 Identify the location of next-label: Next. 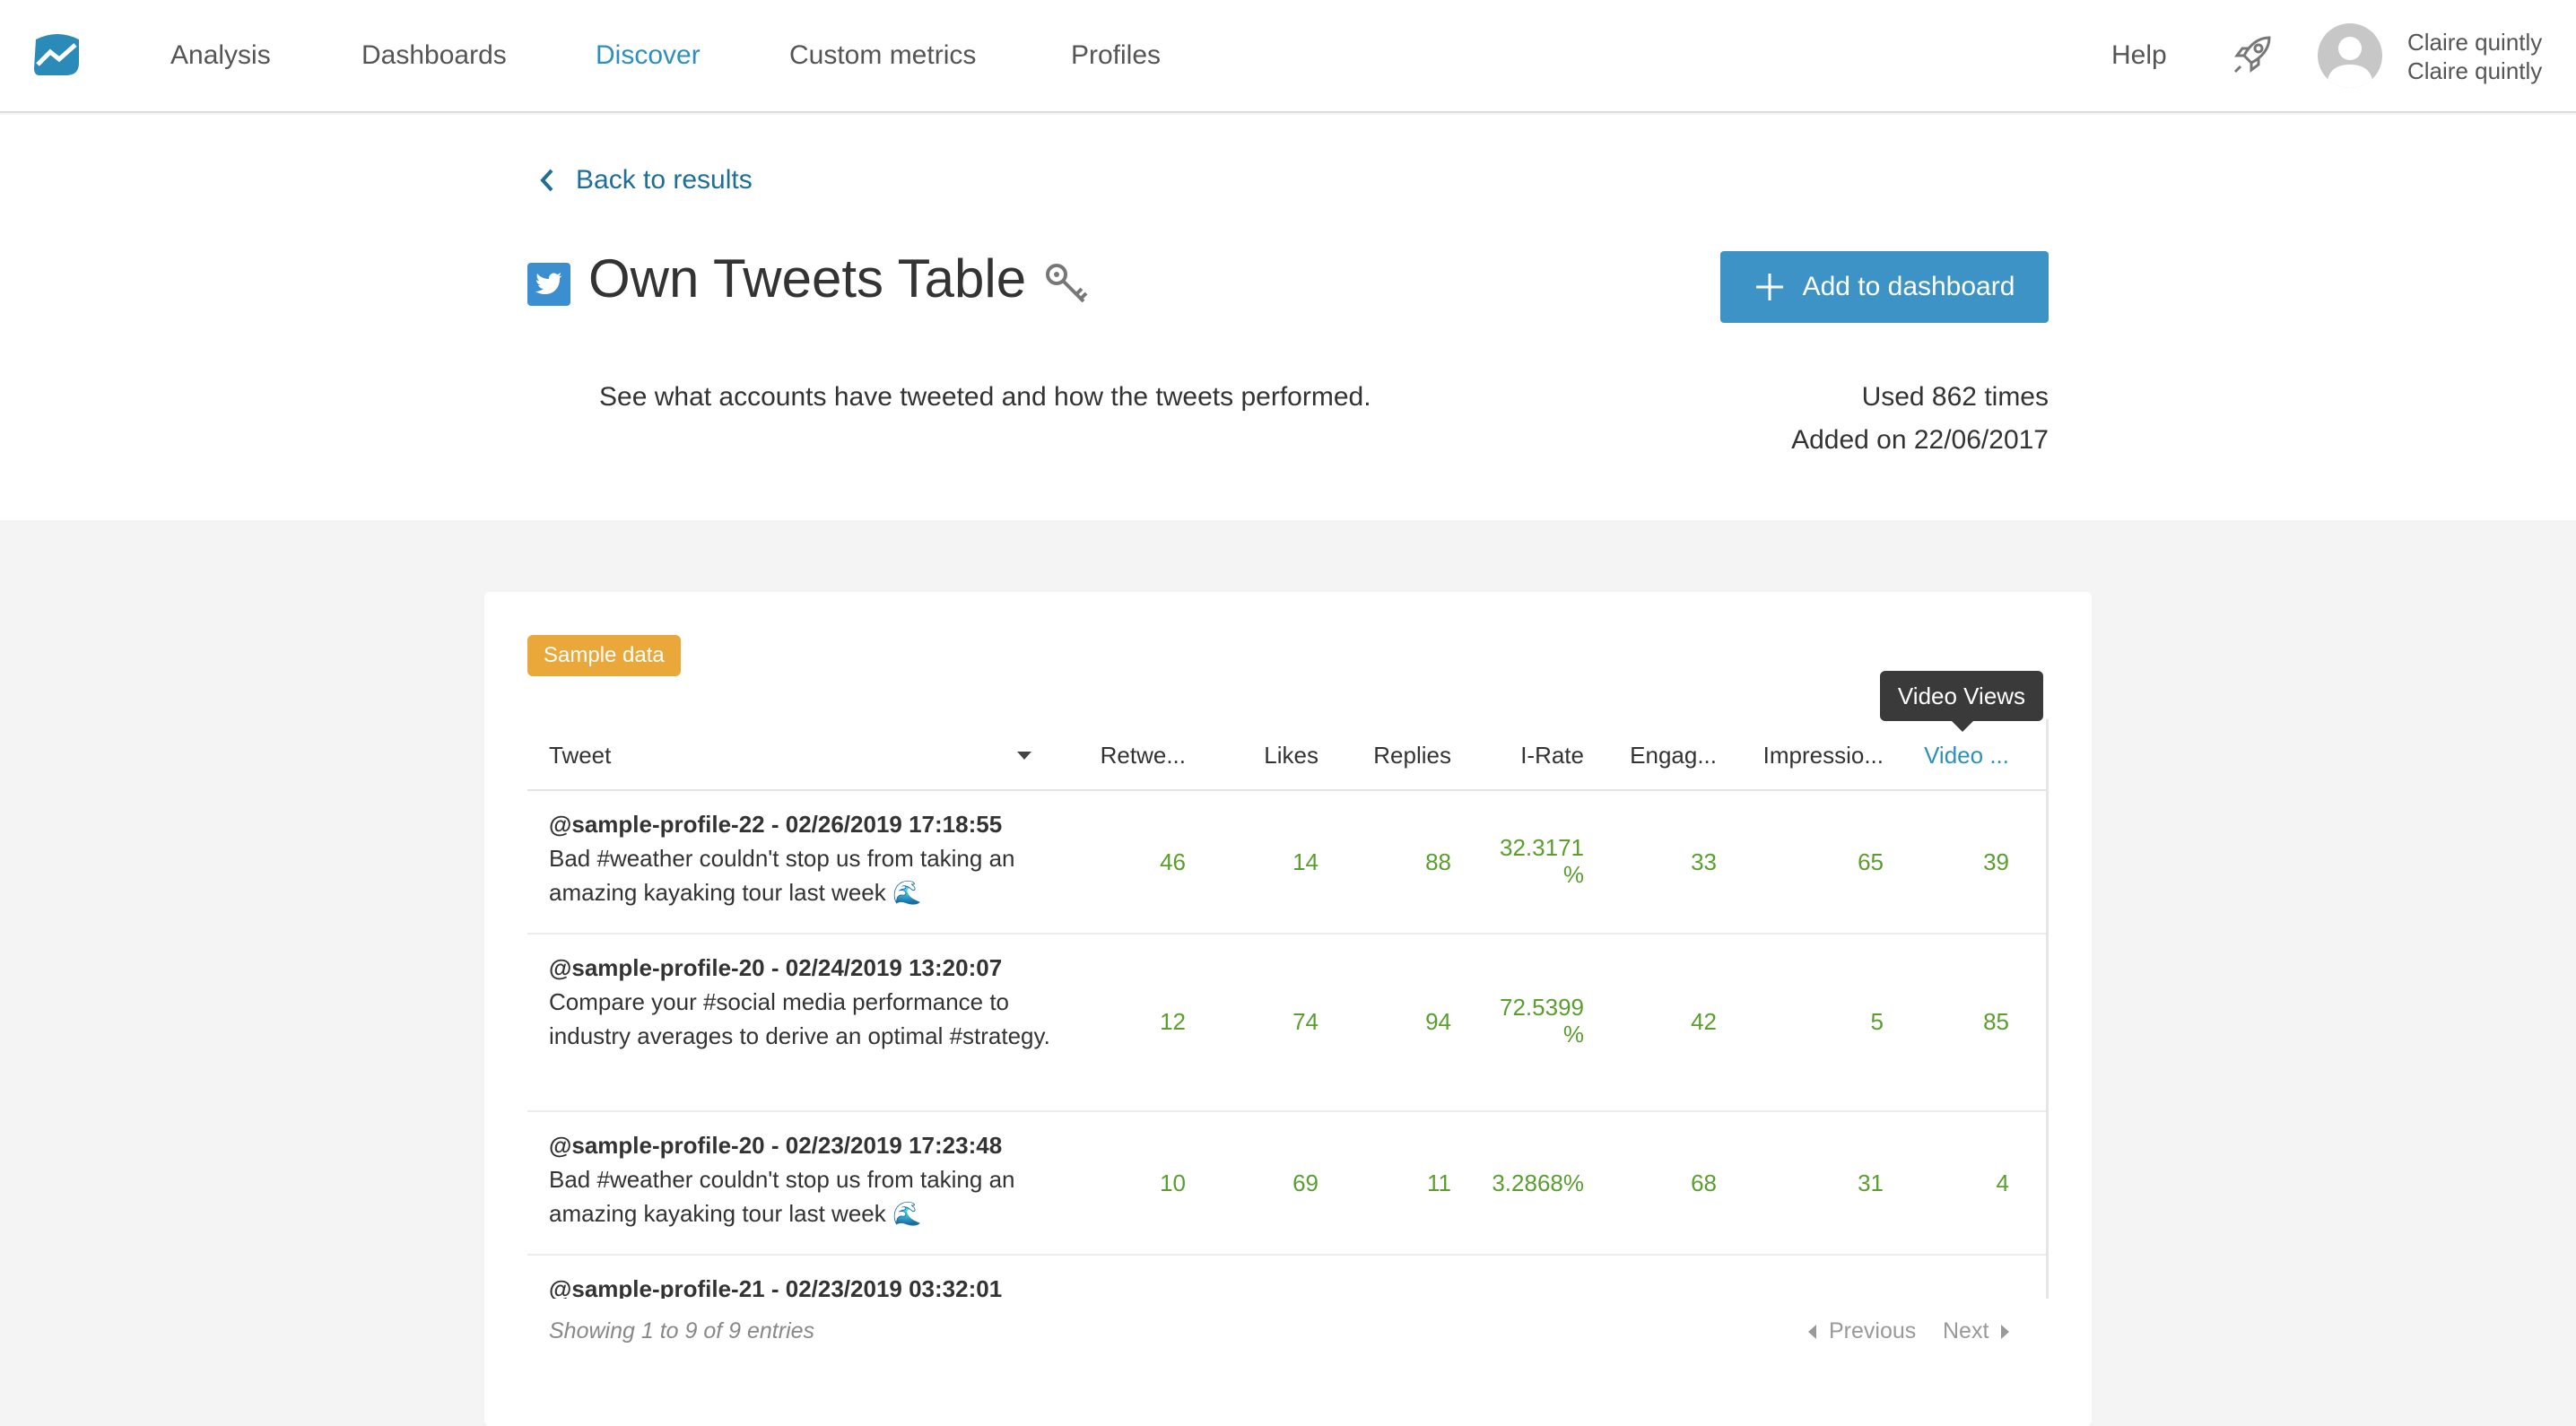
(1966, 1331).